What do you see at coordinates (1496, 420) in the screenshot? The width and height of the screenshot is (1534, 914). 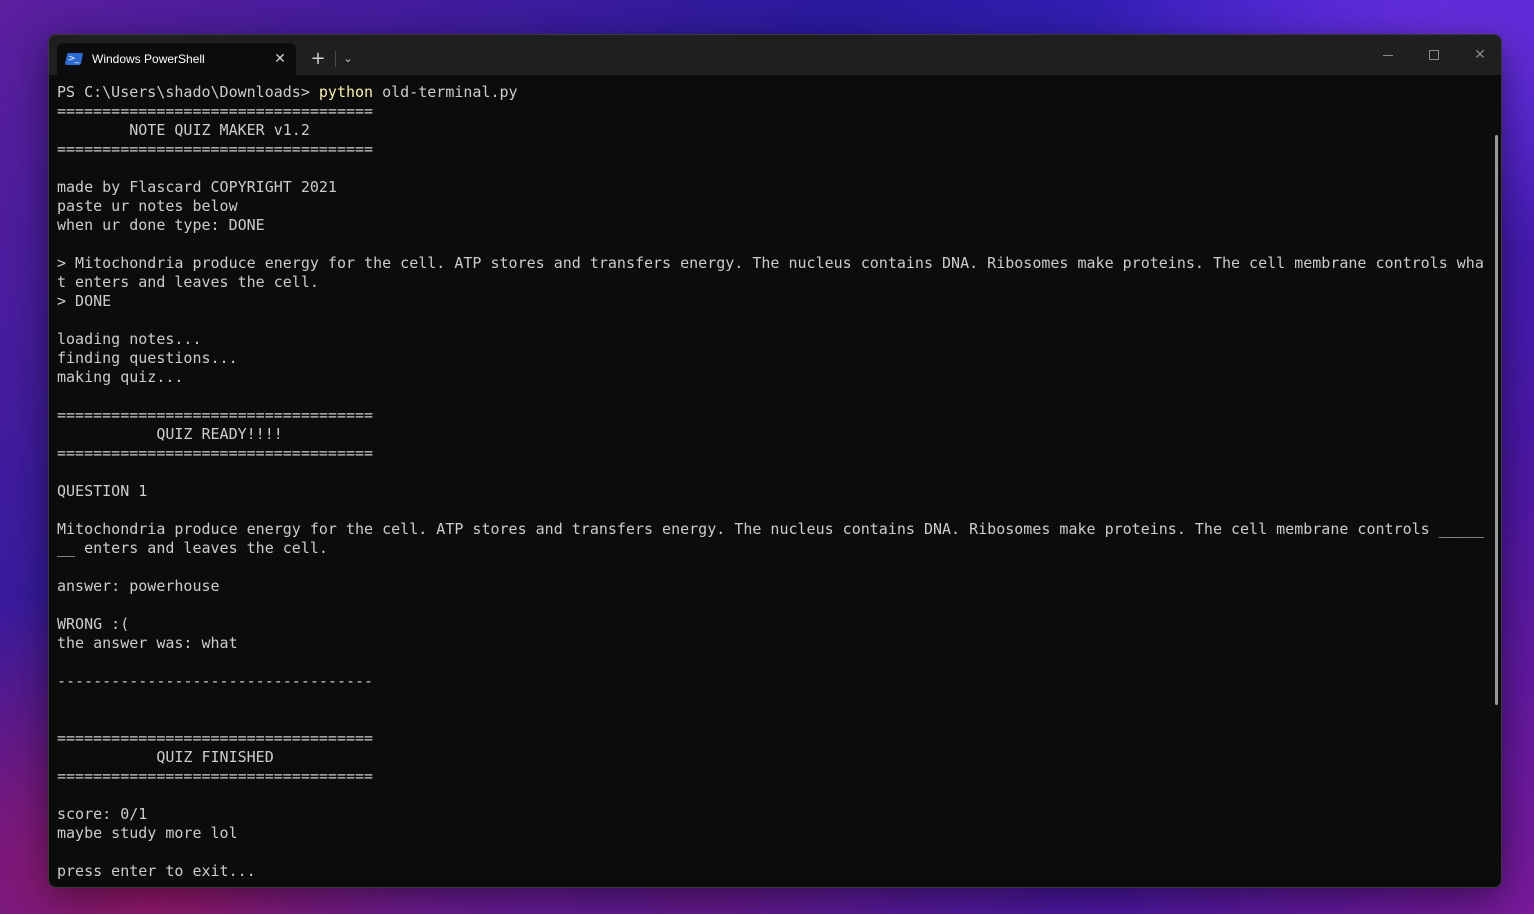 I see `scrollbar` at bounding box center [1496, 420].